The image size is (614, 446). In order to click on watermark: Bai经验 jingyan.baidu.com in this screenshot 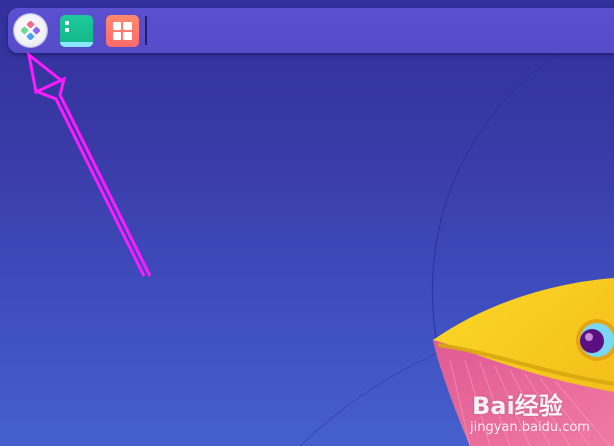, I will do `click(537, 411)`.